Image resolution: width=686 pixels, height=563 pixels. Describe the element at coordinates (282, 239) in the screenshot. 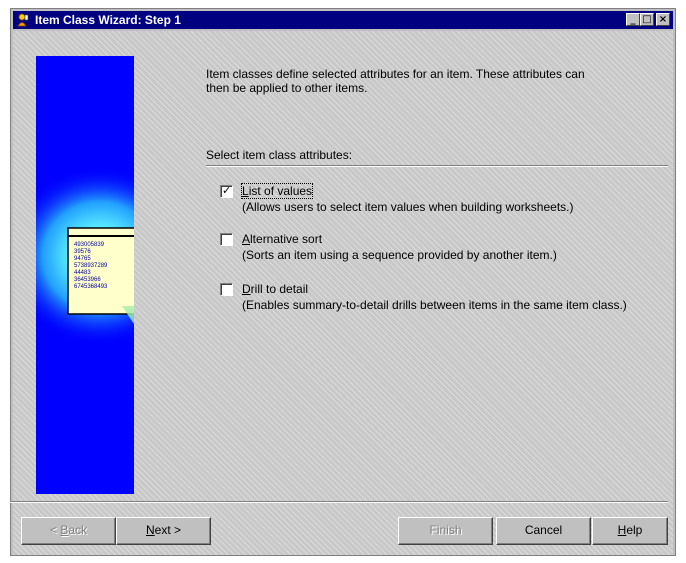

I see `option-label: Alternative sort` at that location.